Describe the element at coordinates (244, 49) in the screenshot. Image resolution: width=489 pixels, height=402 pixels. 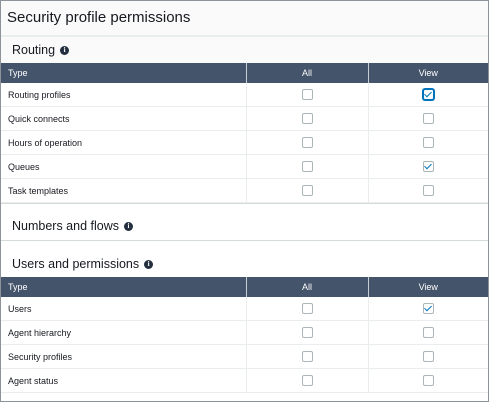
I see `routing-section-header: Routing i` at that location.